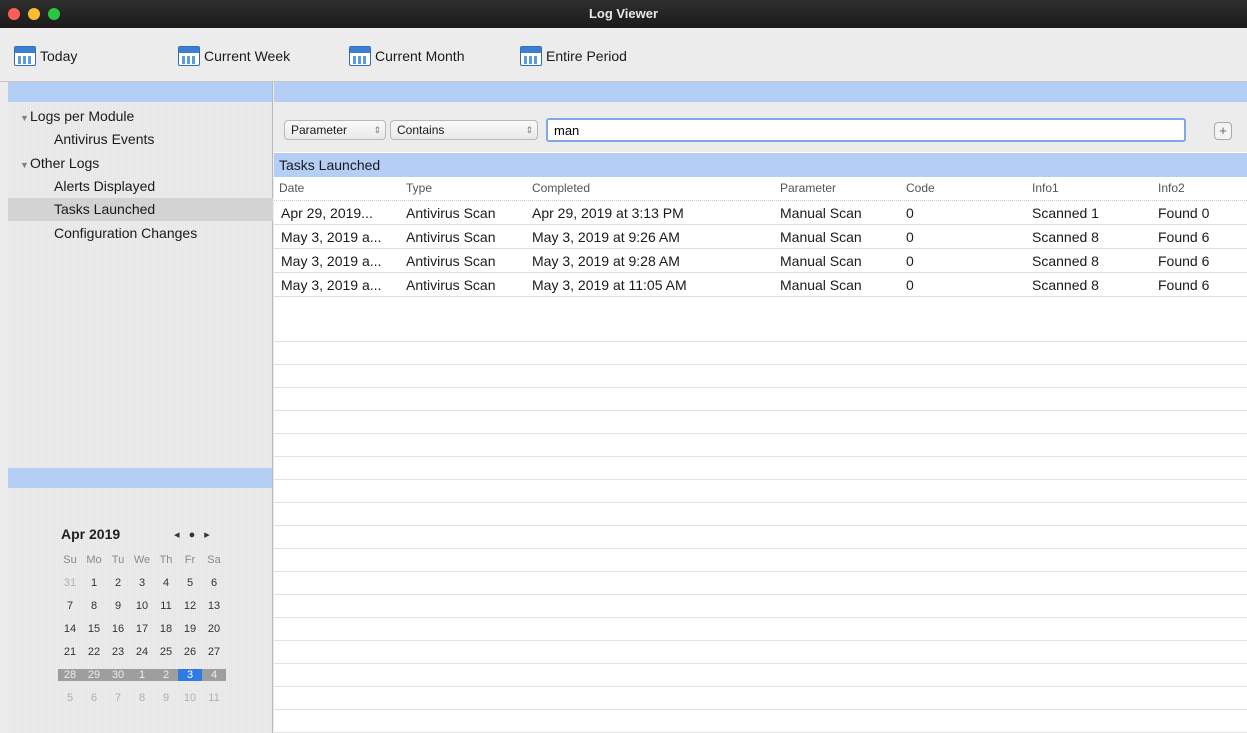  Describe the element at coordinates (335, 130) in the screenshot. I see `filter-field-popup: Parameter ⇕` at that location.